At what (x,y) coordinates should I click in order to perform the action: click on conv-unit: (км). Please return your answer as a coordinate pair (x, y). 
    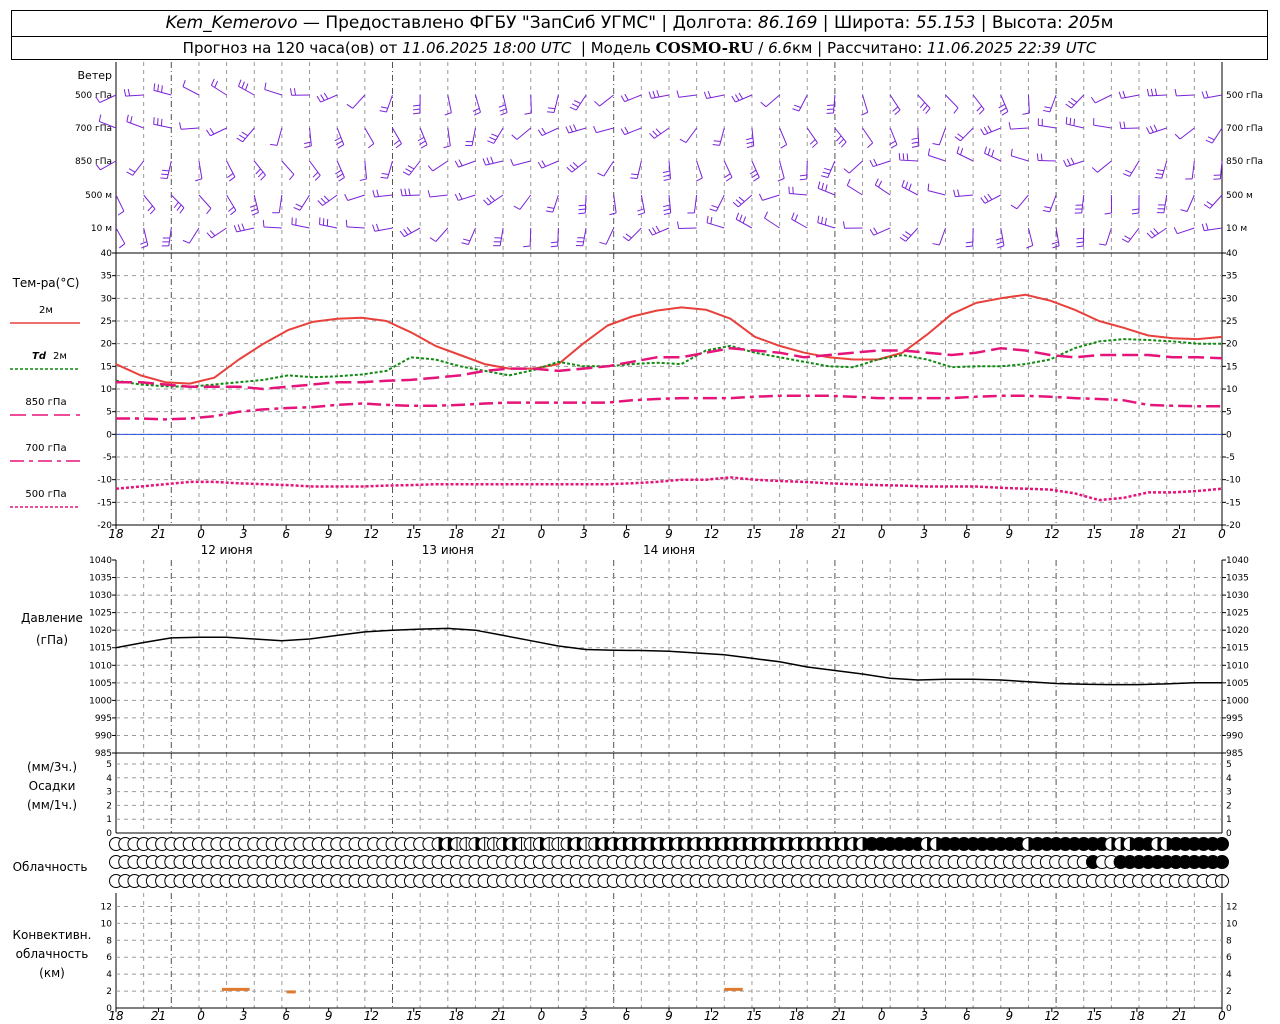
    Looking at the image, I should click on (52, 973).